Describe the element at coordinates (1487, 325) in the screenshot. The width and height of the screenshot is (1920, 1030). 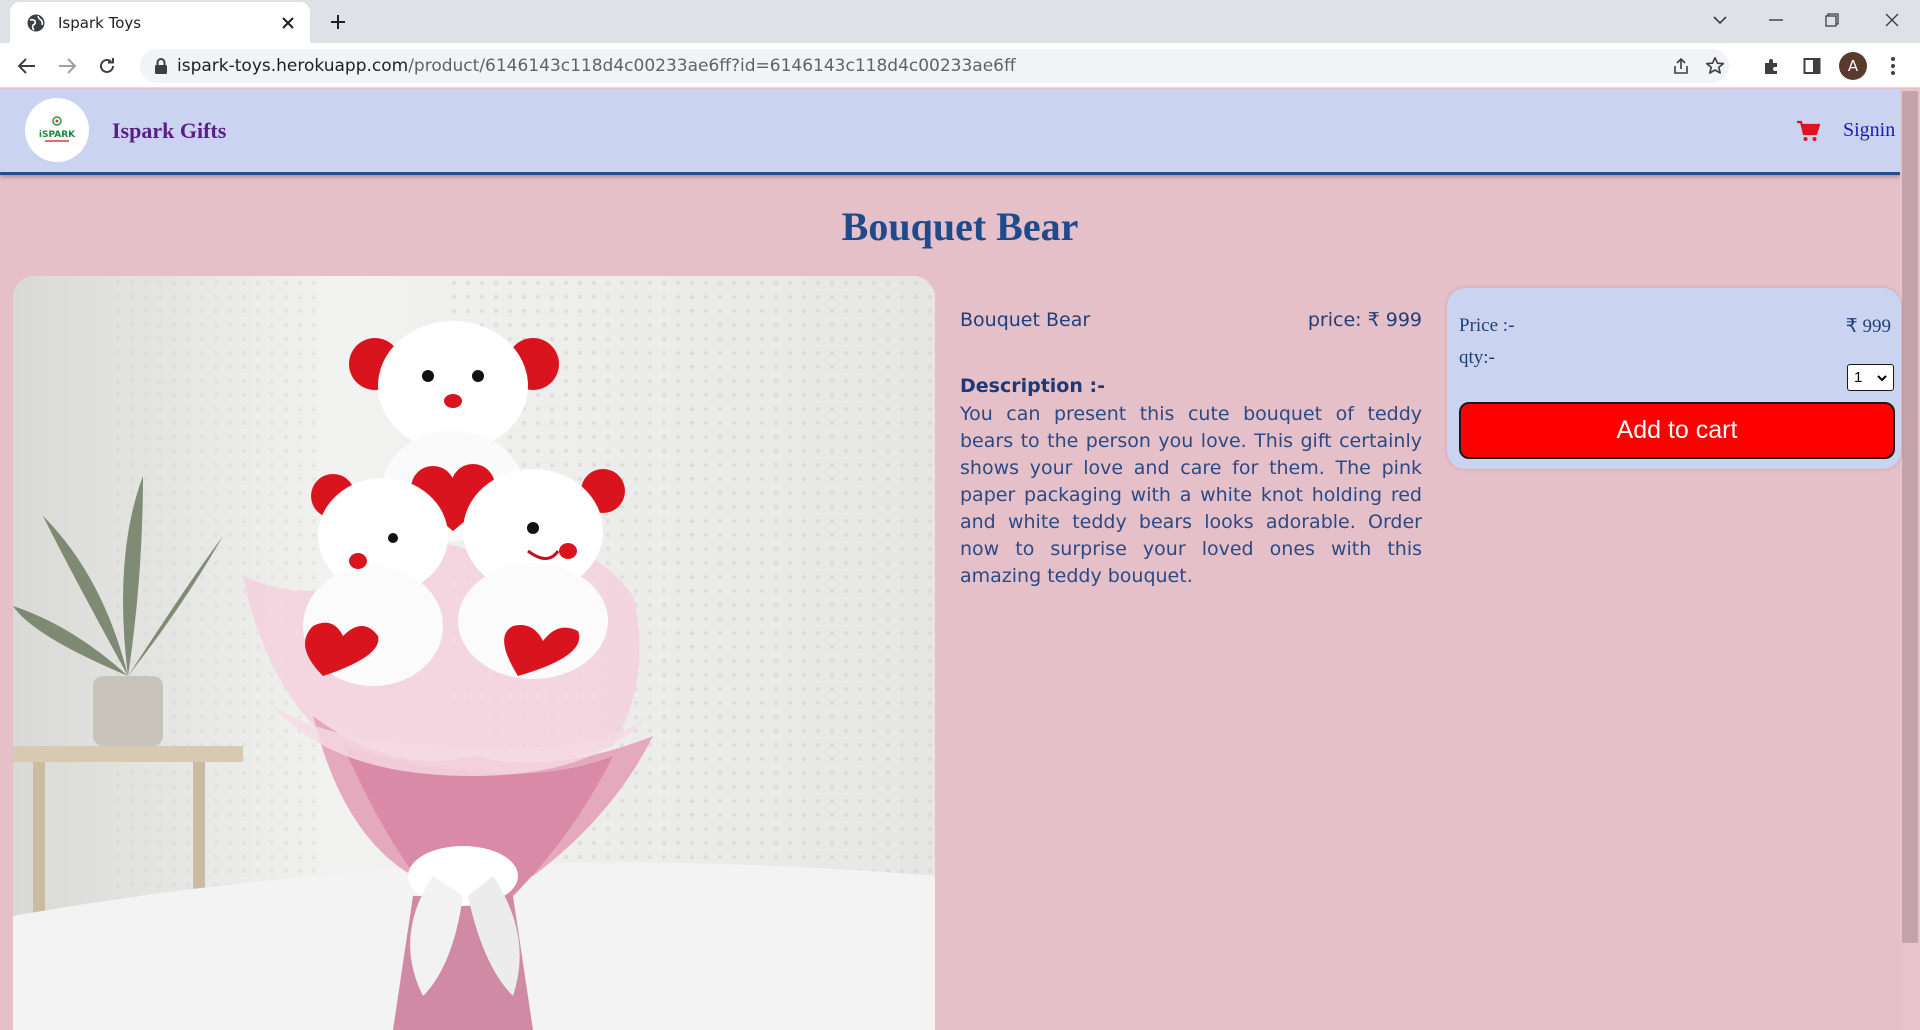
I see `price-label: Price :-` at that location.